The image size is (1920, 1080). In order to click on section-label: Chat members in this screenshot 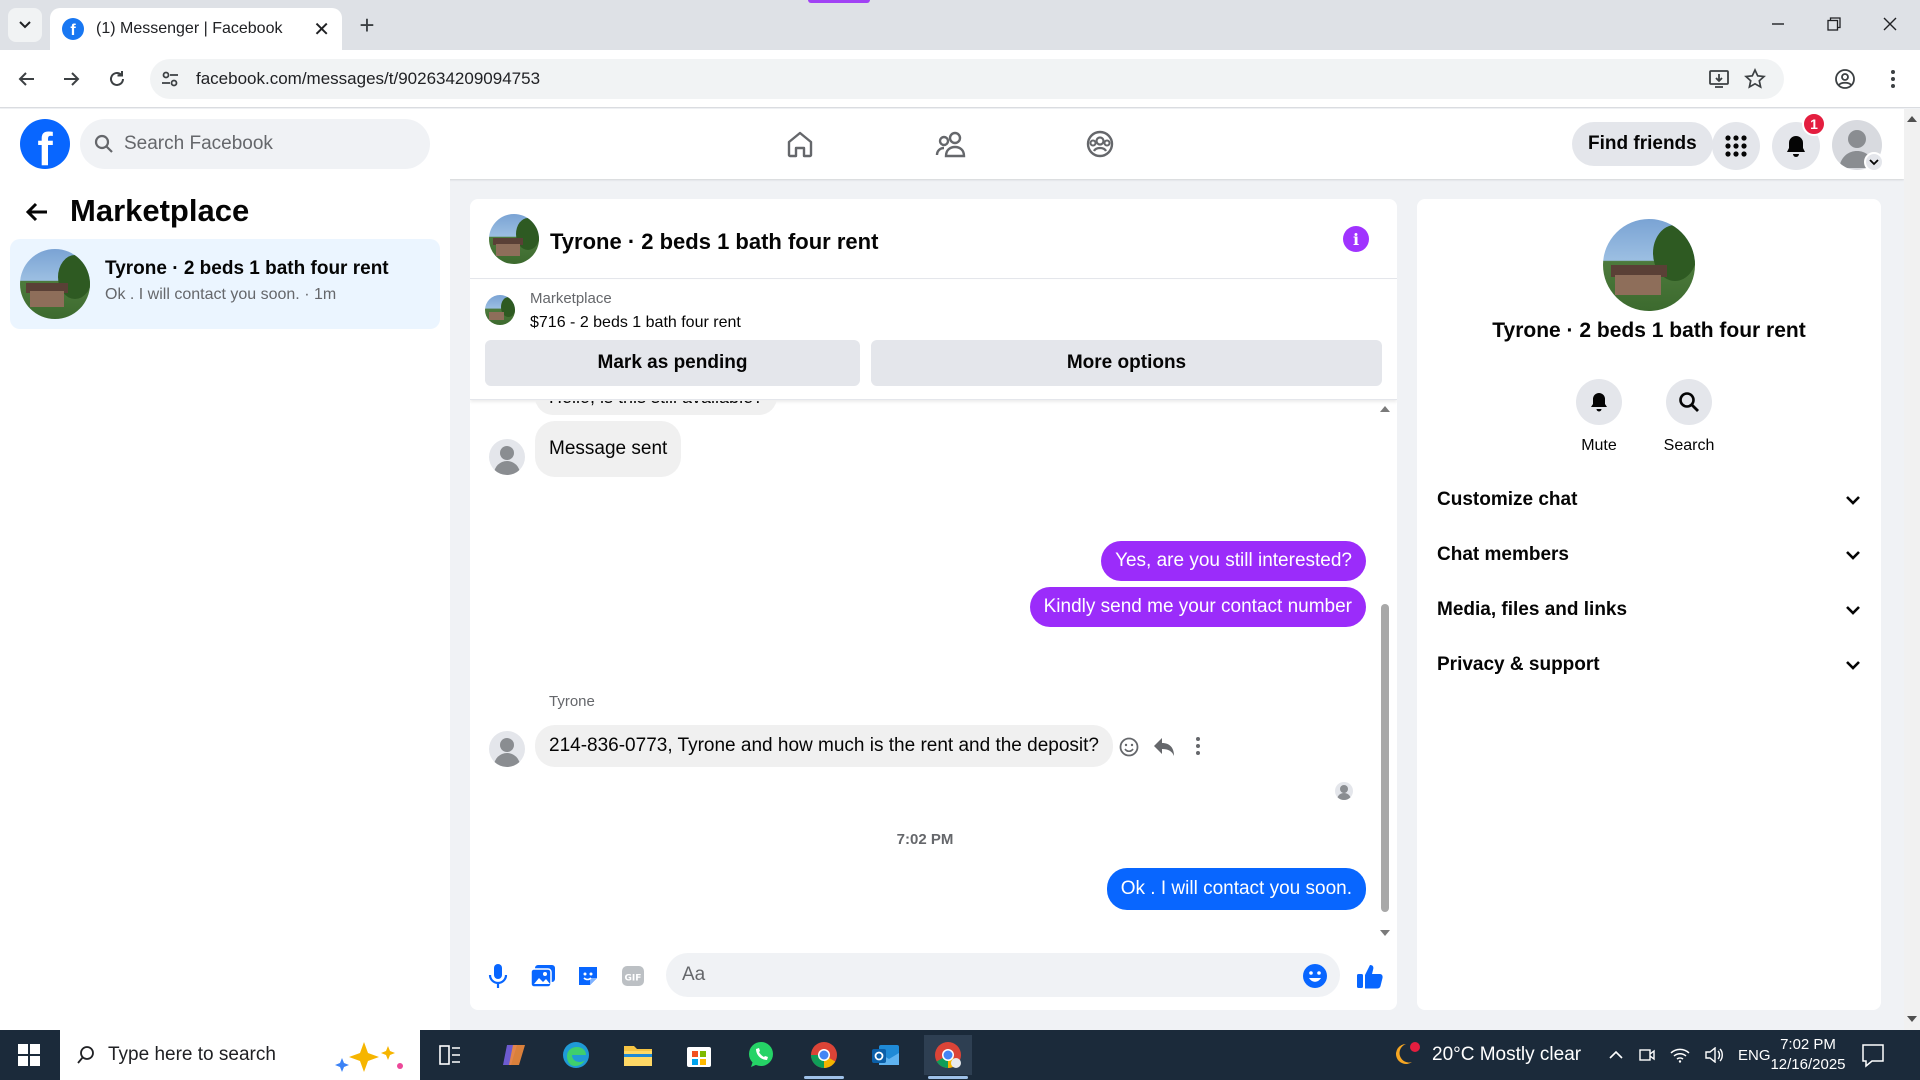, I will do `click(1503, 554)`.